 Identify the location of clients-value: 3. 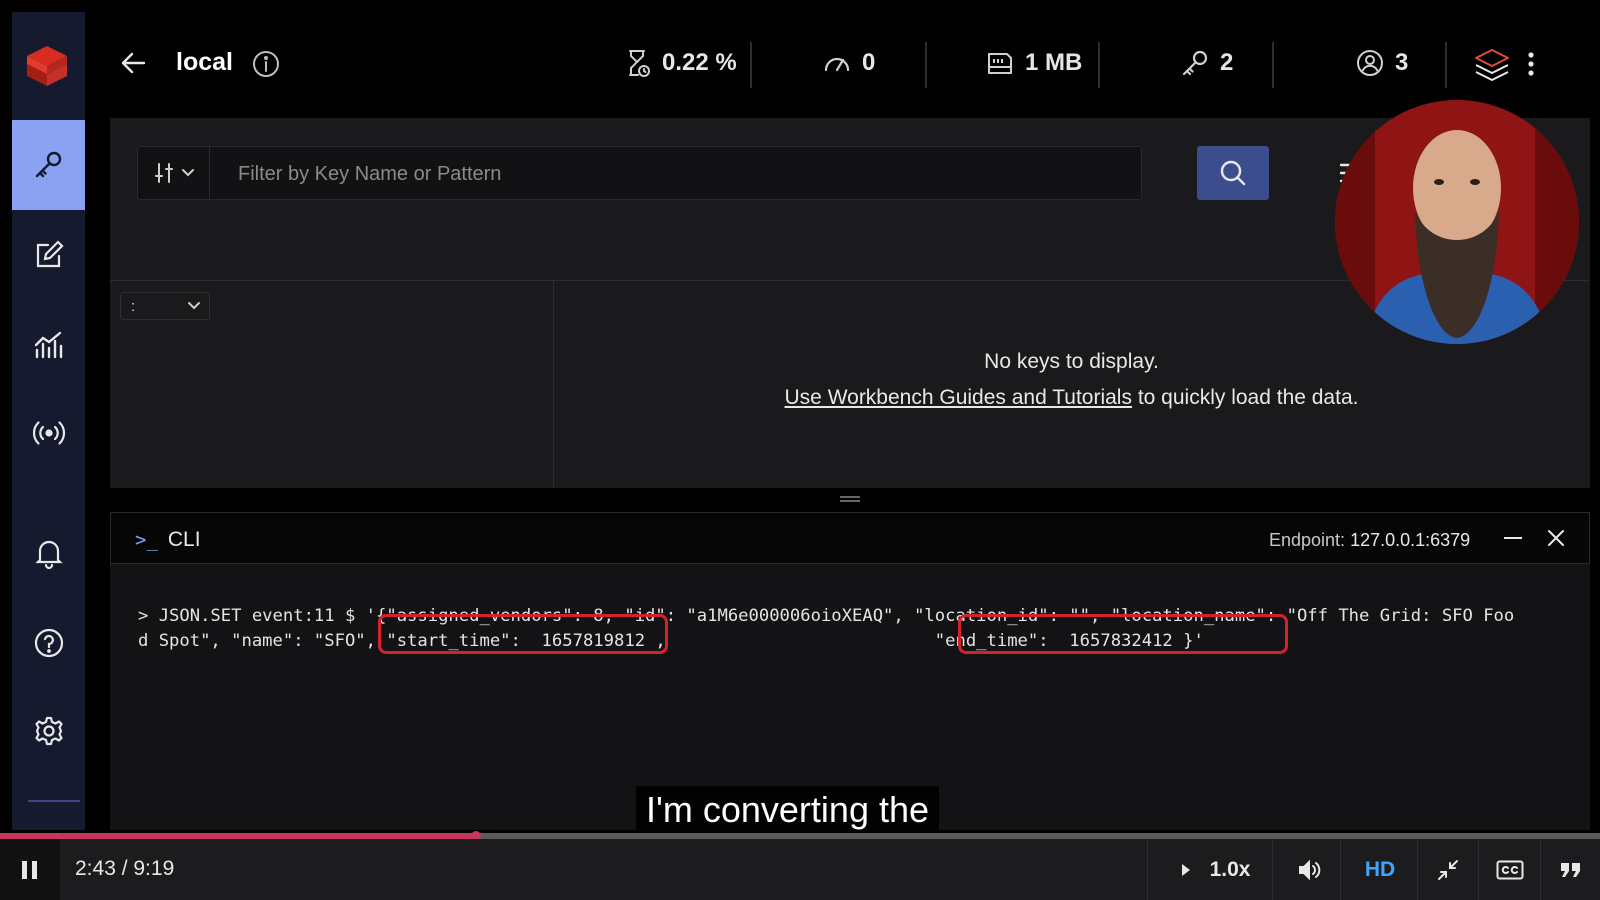
(1402, 62).